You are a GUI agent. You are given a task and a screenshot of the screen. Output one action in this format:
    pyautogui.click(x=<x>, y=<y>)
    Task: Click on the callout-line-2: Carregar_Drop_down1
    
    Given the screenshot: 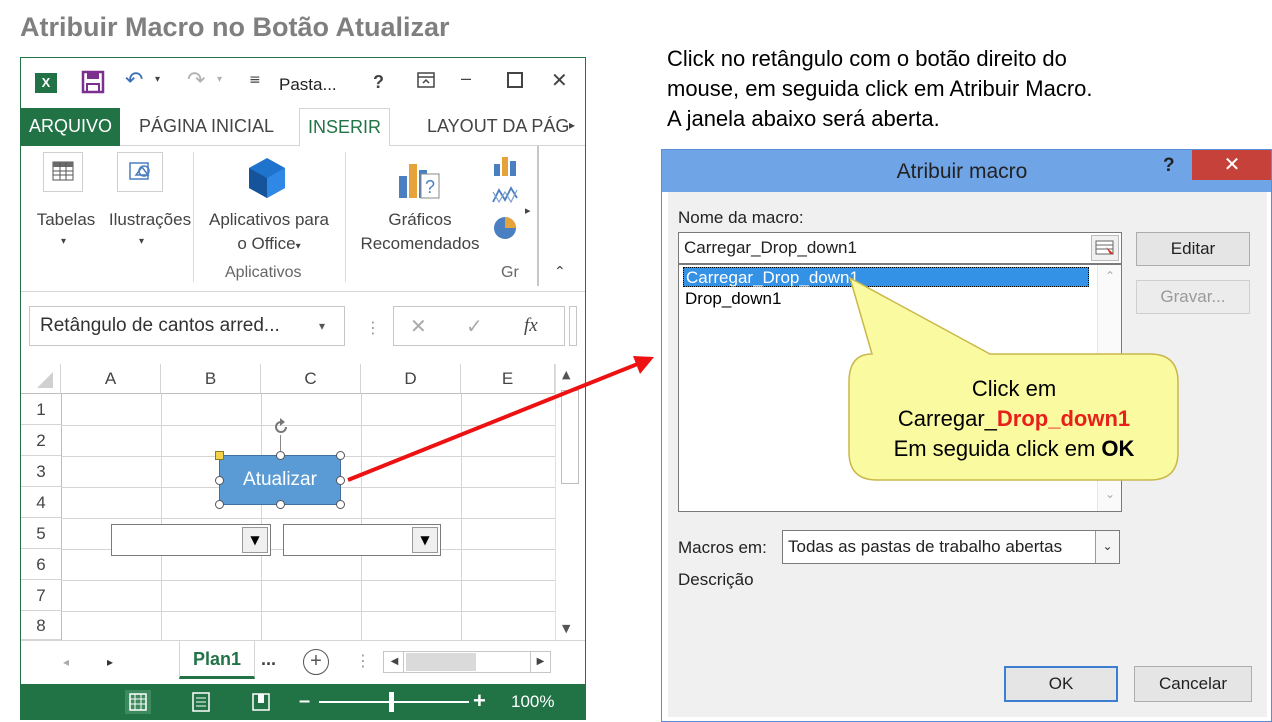 What is the action you would take?
    pyautogui.click(x=1014, y=418)
    